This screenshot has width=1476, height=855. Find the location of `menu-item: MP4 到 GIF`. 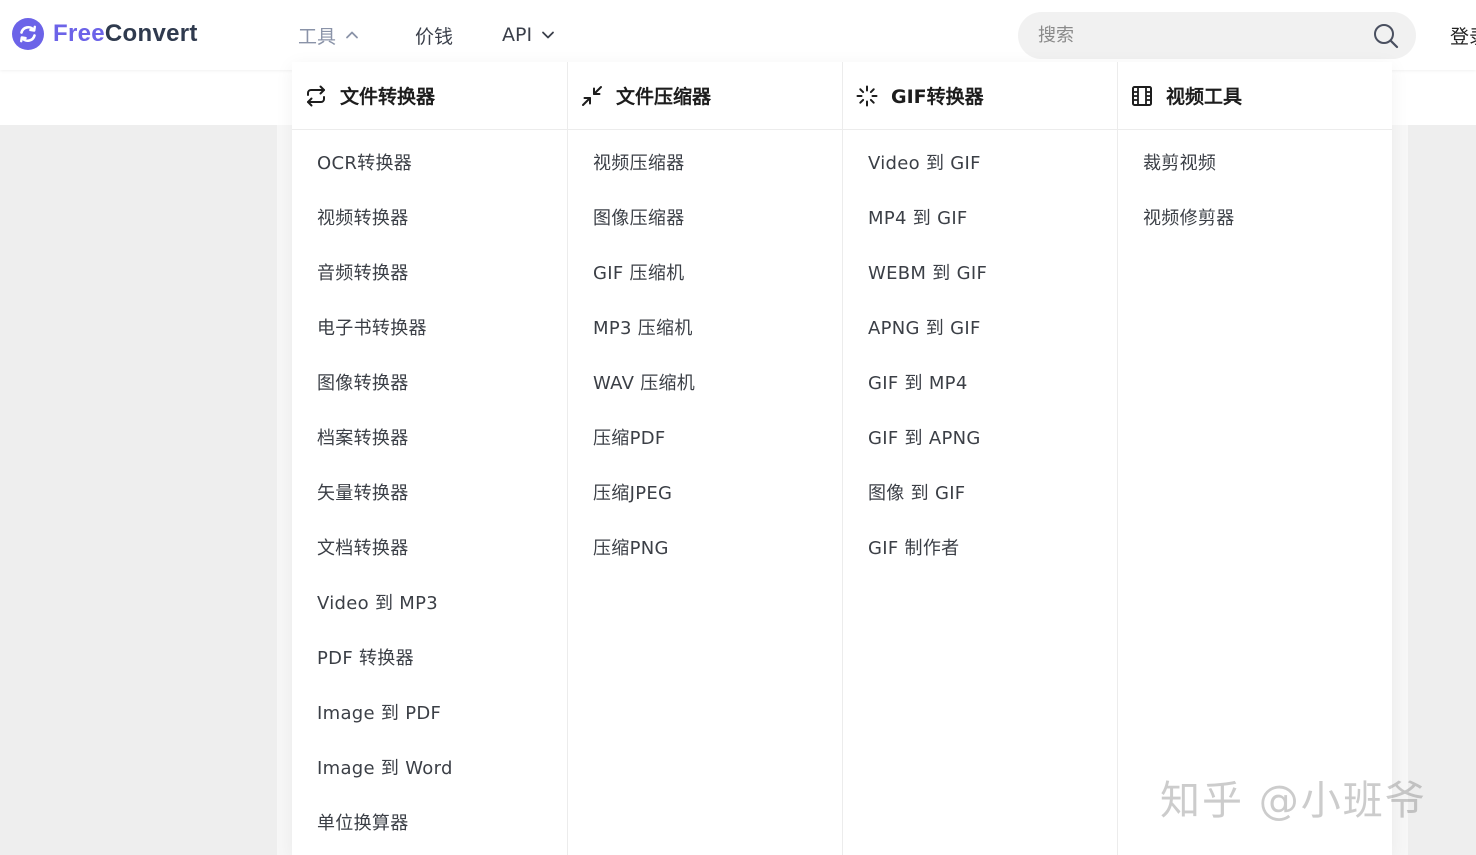

menu-item: MP4 到 GIF is located at coordinates (980, 223).